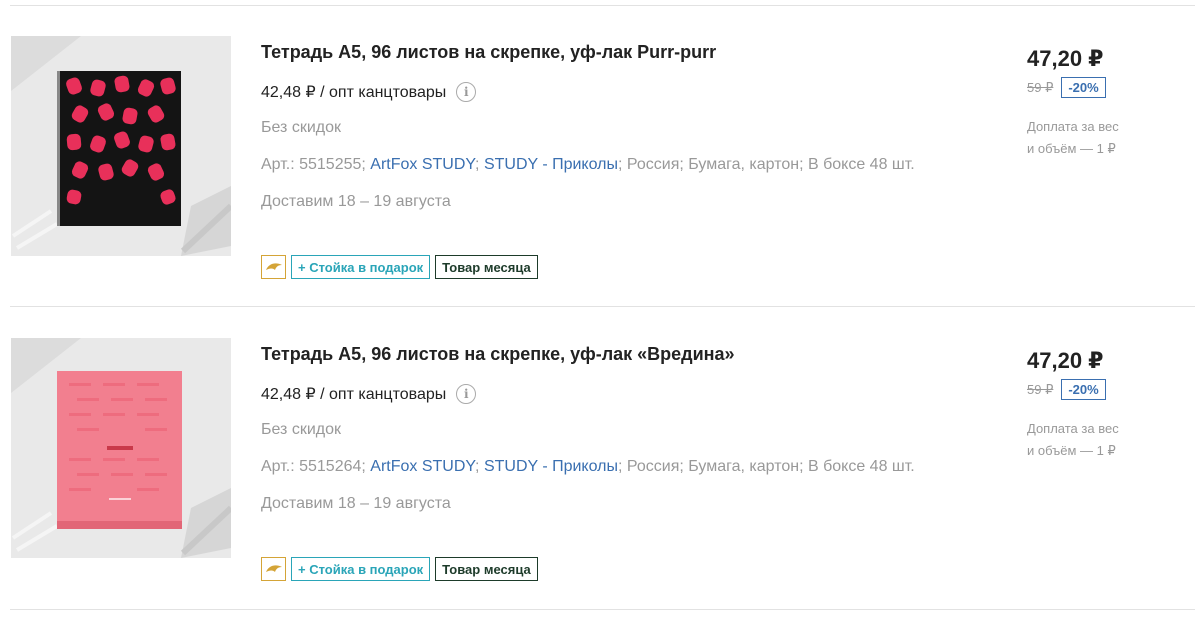 This screenshot has width=1195, height=624. What do you see at coordinates (313, 164) in the screenshot?
I see `article-number: Арт.: 5515255;` at bounding box center [313, 164].